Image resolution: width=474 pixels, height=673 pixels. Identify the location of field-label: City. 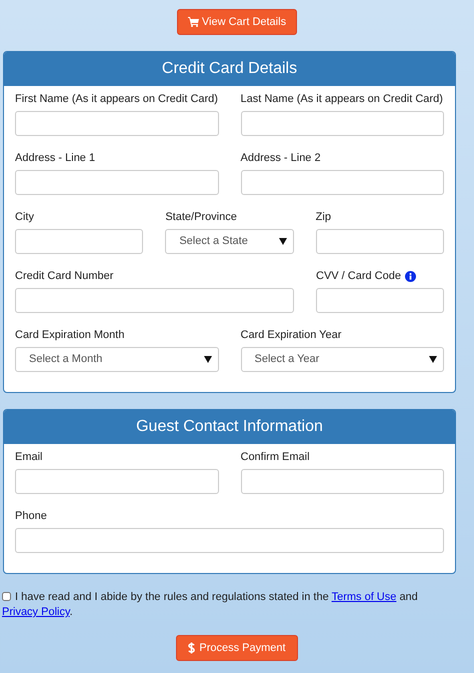
(24, 217).